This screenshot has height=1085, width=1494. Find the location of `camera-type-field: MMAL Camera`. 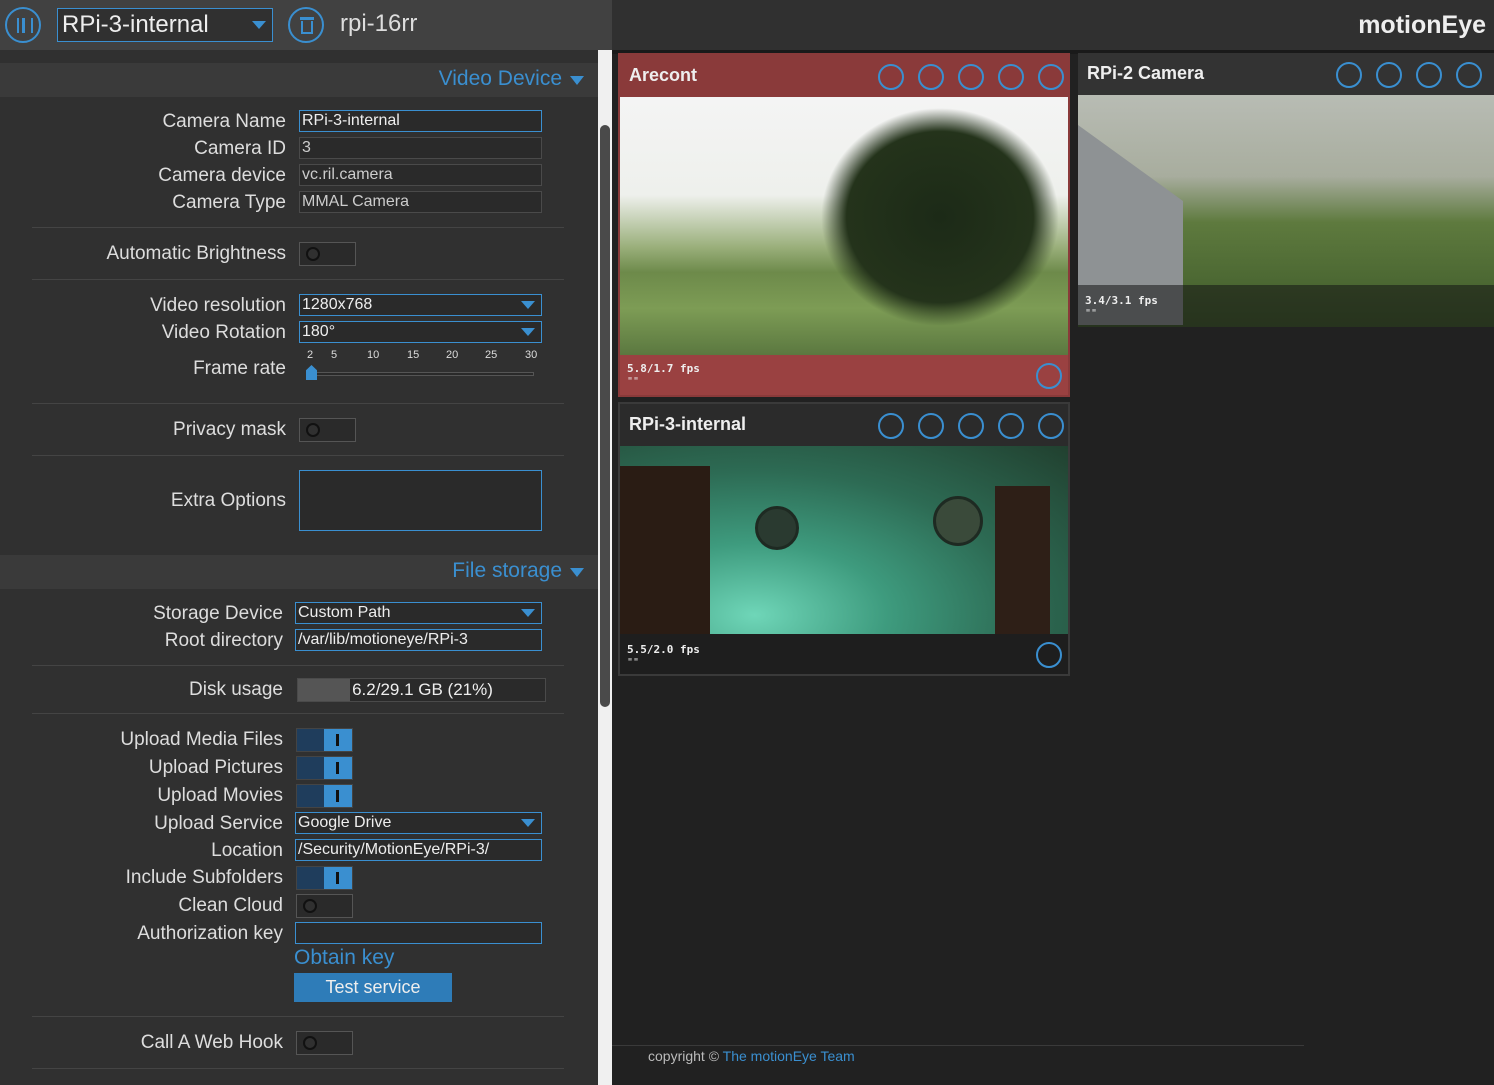

camera-type-field: MMAL Camera is located at coordinates (420, 202).